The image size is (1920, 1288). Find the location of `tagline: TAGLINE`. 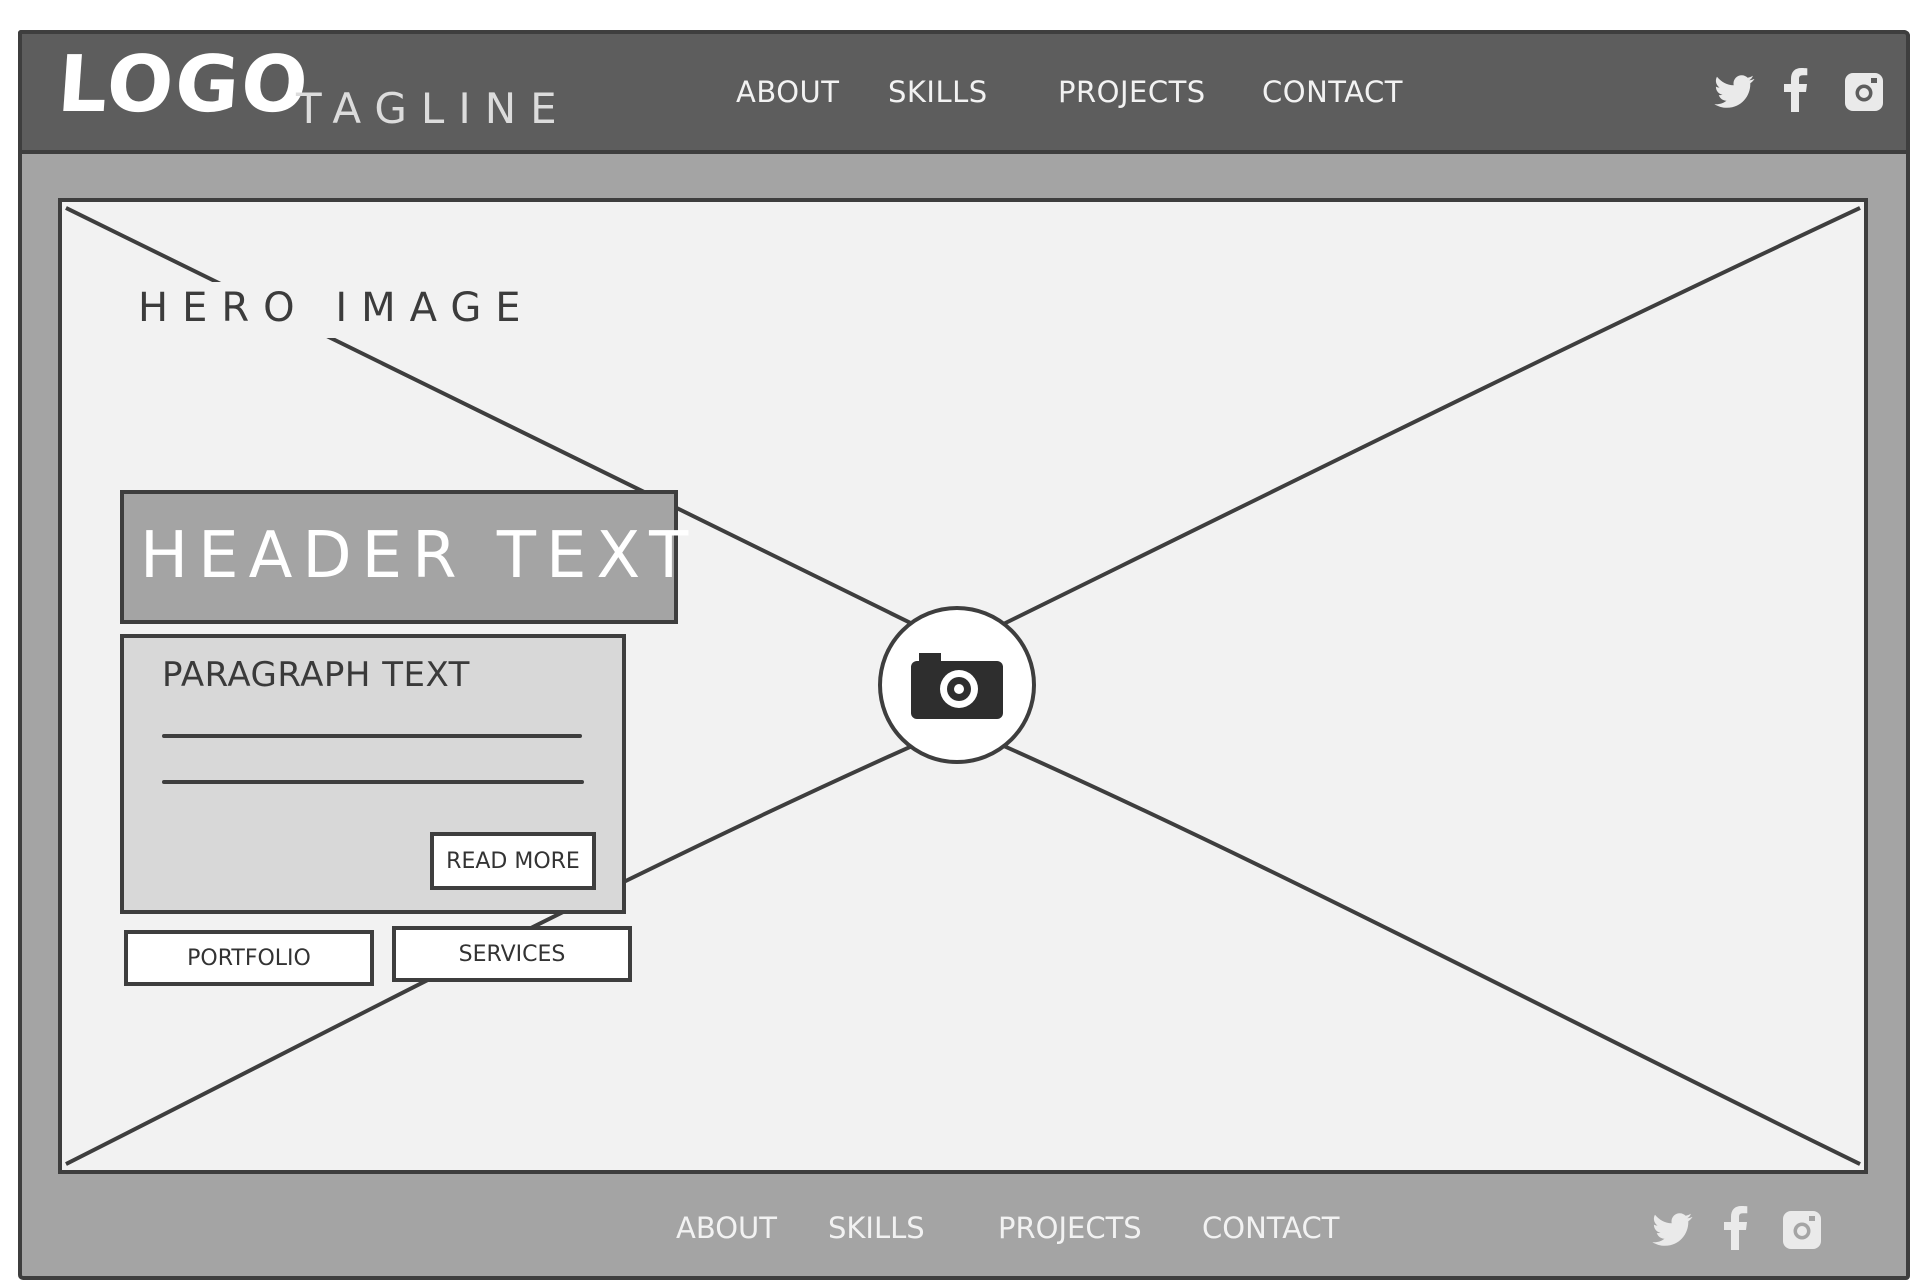

tagline: TAGLINE is located at coordinates (433, 108).